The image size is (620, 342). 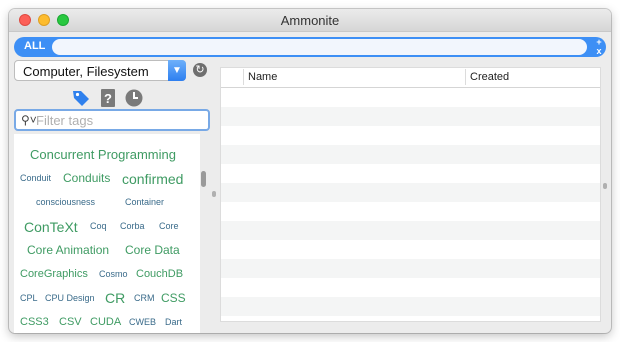 I want to click on all-scope-button: ALL, so click(x=34, y=46).